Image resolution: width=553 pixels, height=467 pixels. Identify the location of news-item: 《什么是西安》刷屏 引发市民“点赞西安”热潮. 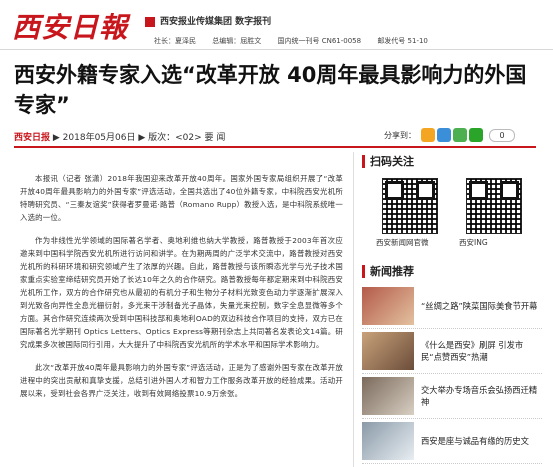
(452, 351).